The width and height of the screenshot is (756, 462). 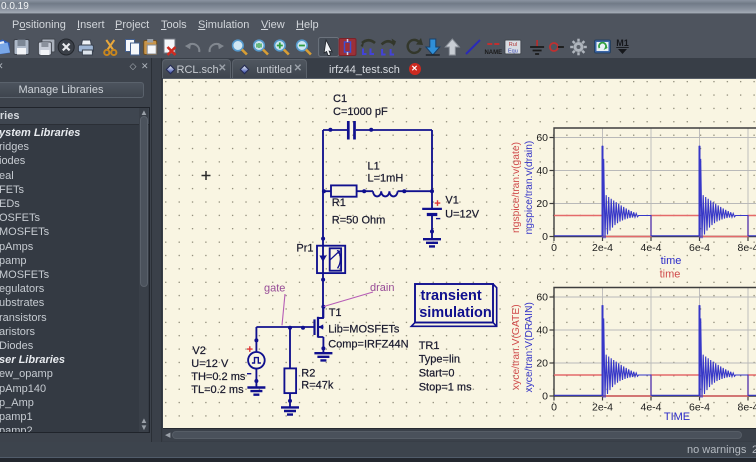 I want to click on svg-text: V1, so click(x=451, y=201).